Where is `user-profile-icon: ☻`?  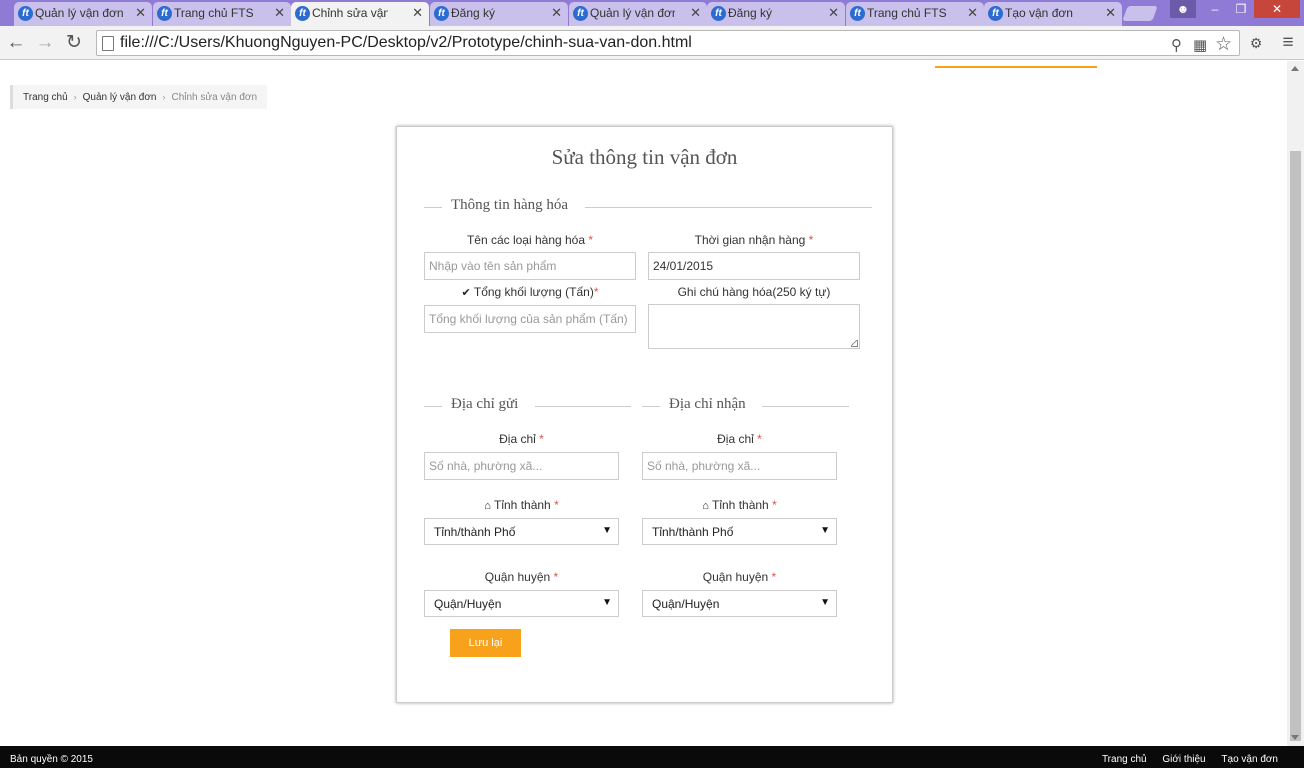 user-profile-icon: ☻ is located at coordinates (1183, 9).